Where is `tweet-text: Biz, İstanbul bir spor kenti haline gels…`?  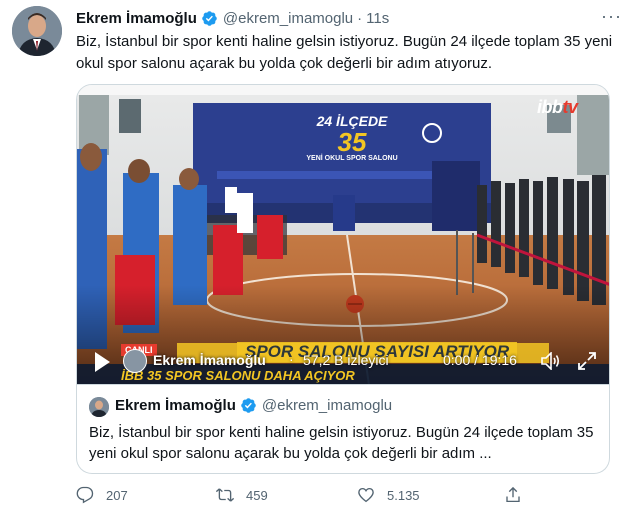 tweet-text: Biz, İstanbul bir spor kenti haline gels… is located at coordinates (344, 52).